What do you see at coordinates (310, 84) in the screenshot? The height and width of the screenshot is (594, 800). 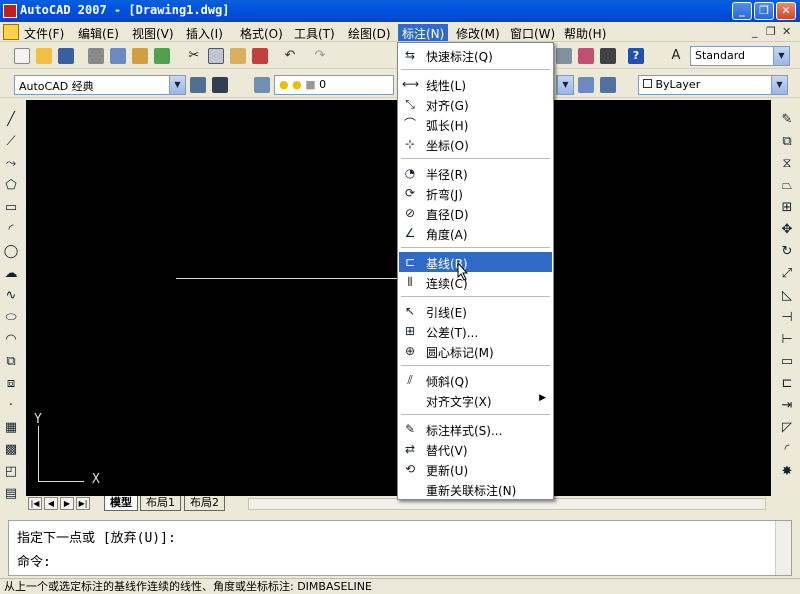 I see `lock-icon: ■` at bounding box center [310, 84].